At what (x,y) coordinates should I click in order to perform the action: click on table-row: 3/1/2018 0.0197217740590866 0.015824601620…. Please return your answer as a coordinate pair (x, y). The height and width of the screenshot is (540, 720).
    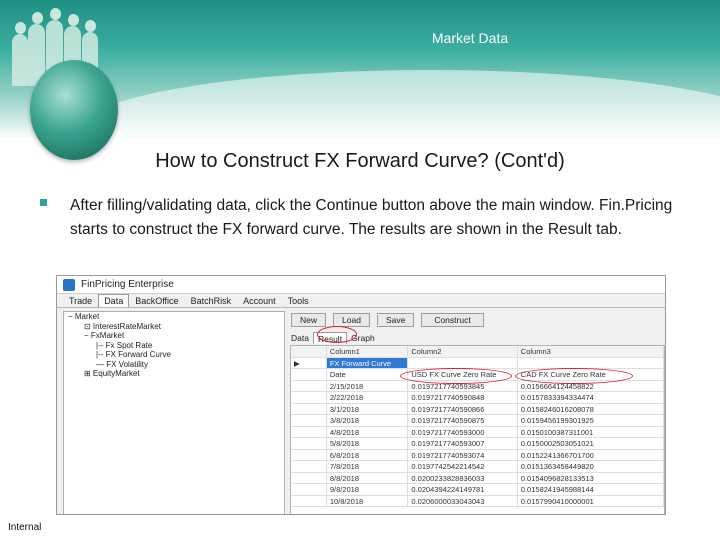
    Looking at the image, I should click on (477, 409).